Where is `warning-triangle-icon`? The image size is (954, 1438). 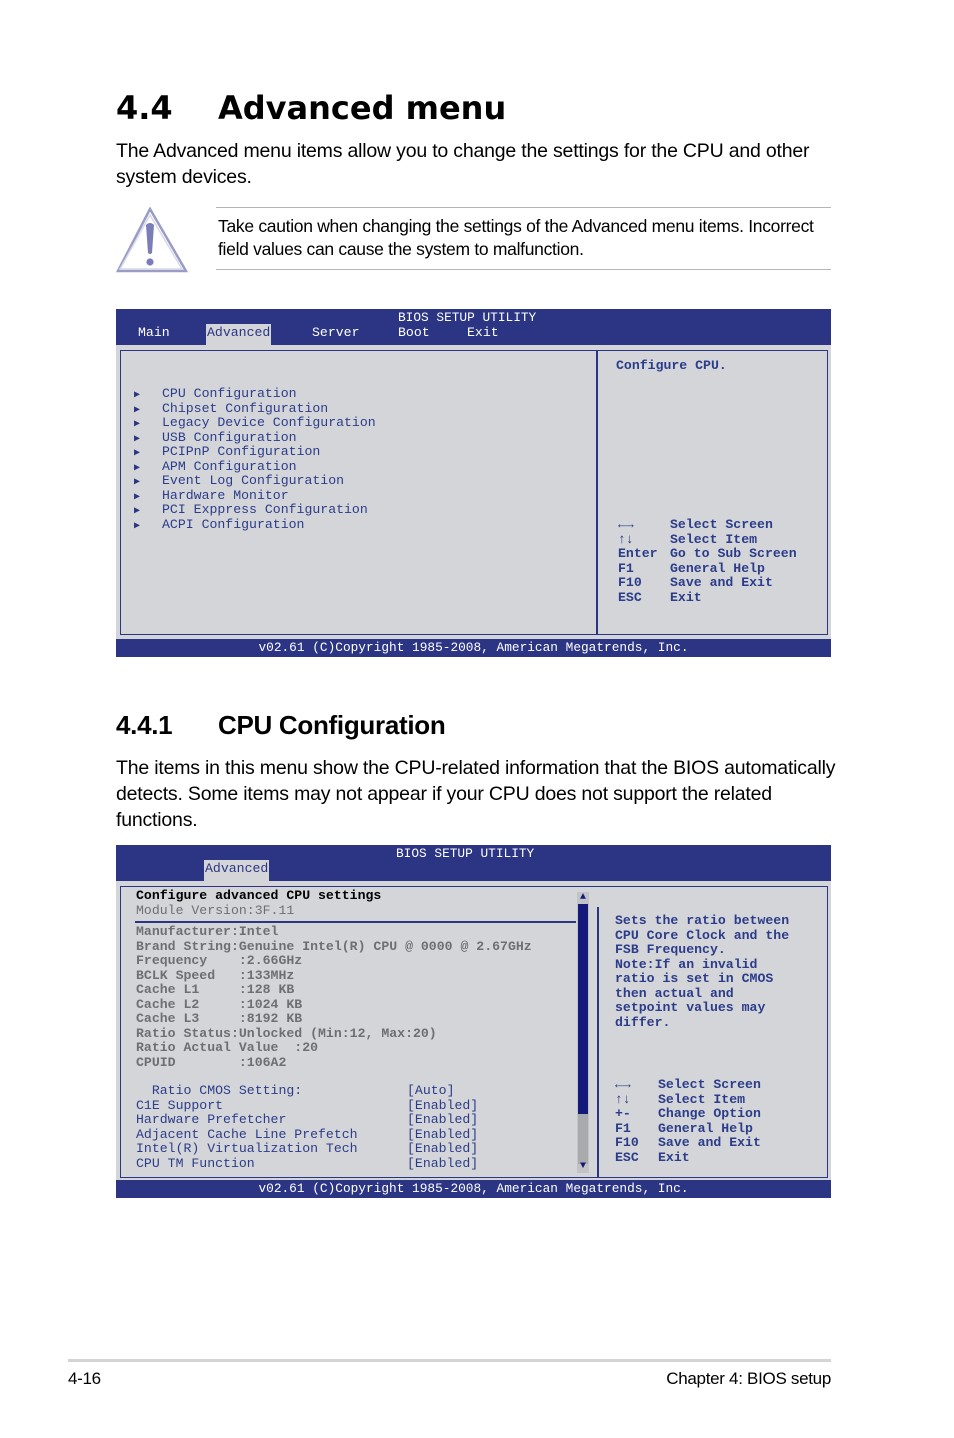
warning-triangle-icon is located at coordinates (152, 240).